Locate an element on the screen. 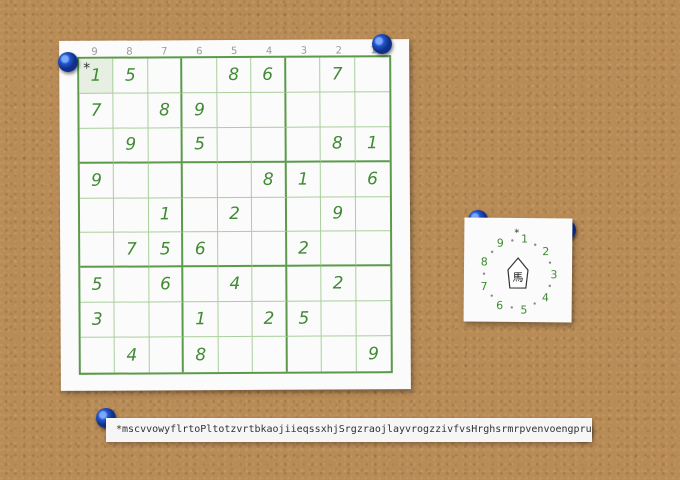 This screenshot has width=680, height=480. cell-digit: 6 is located at coordinates (165, 284).